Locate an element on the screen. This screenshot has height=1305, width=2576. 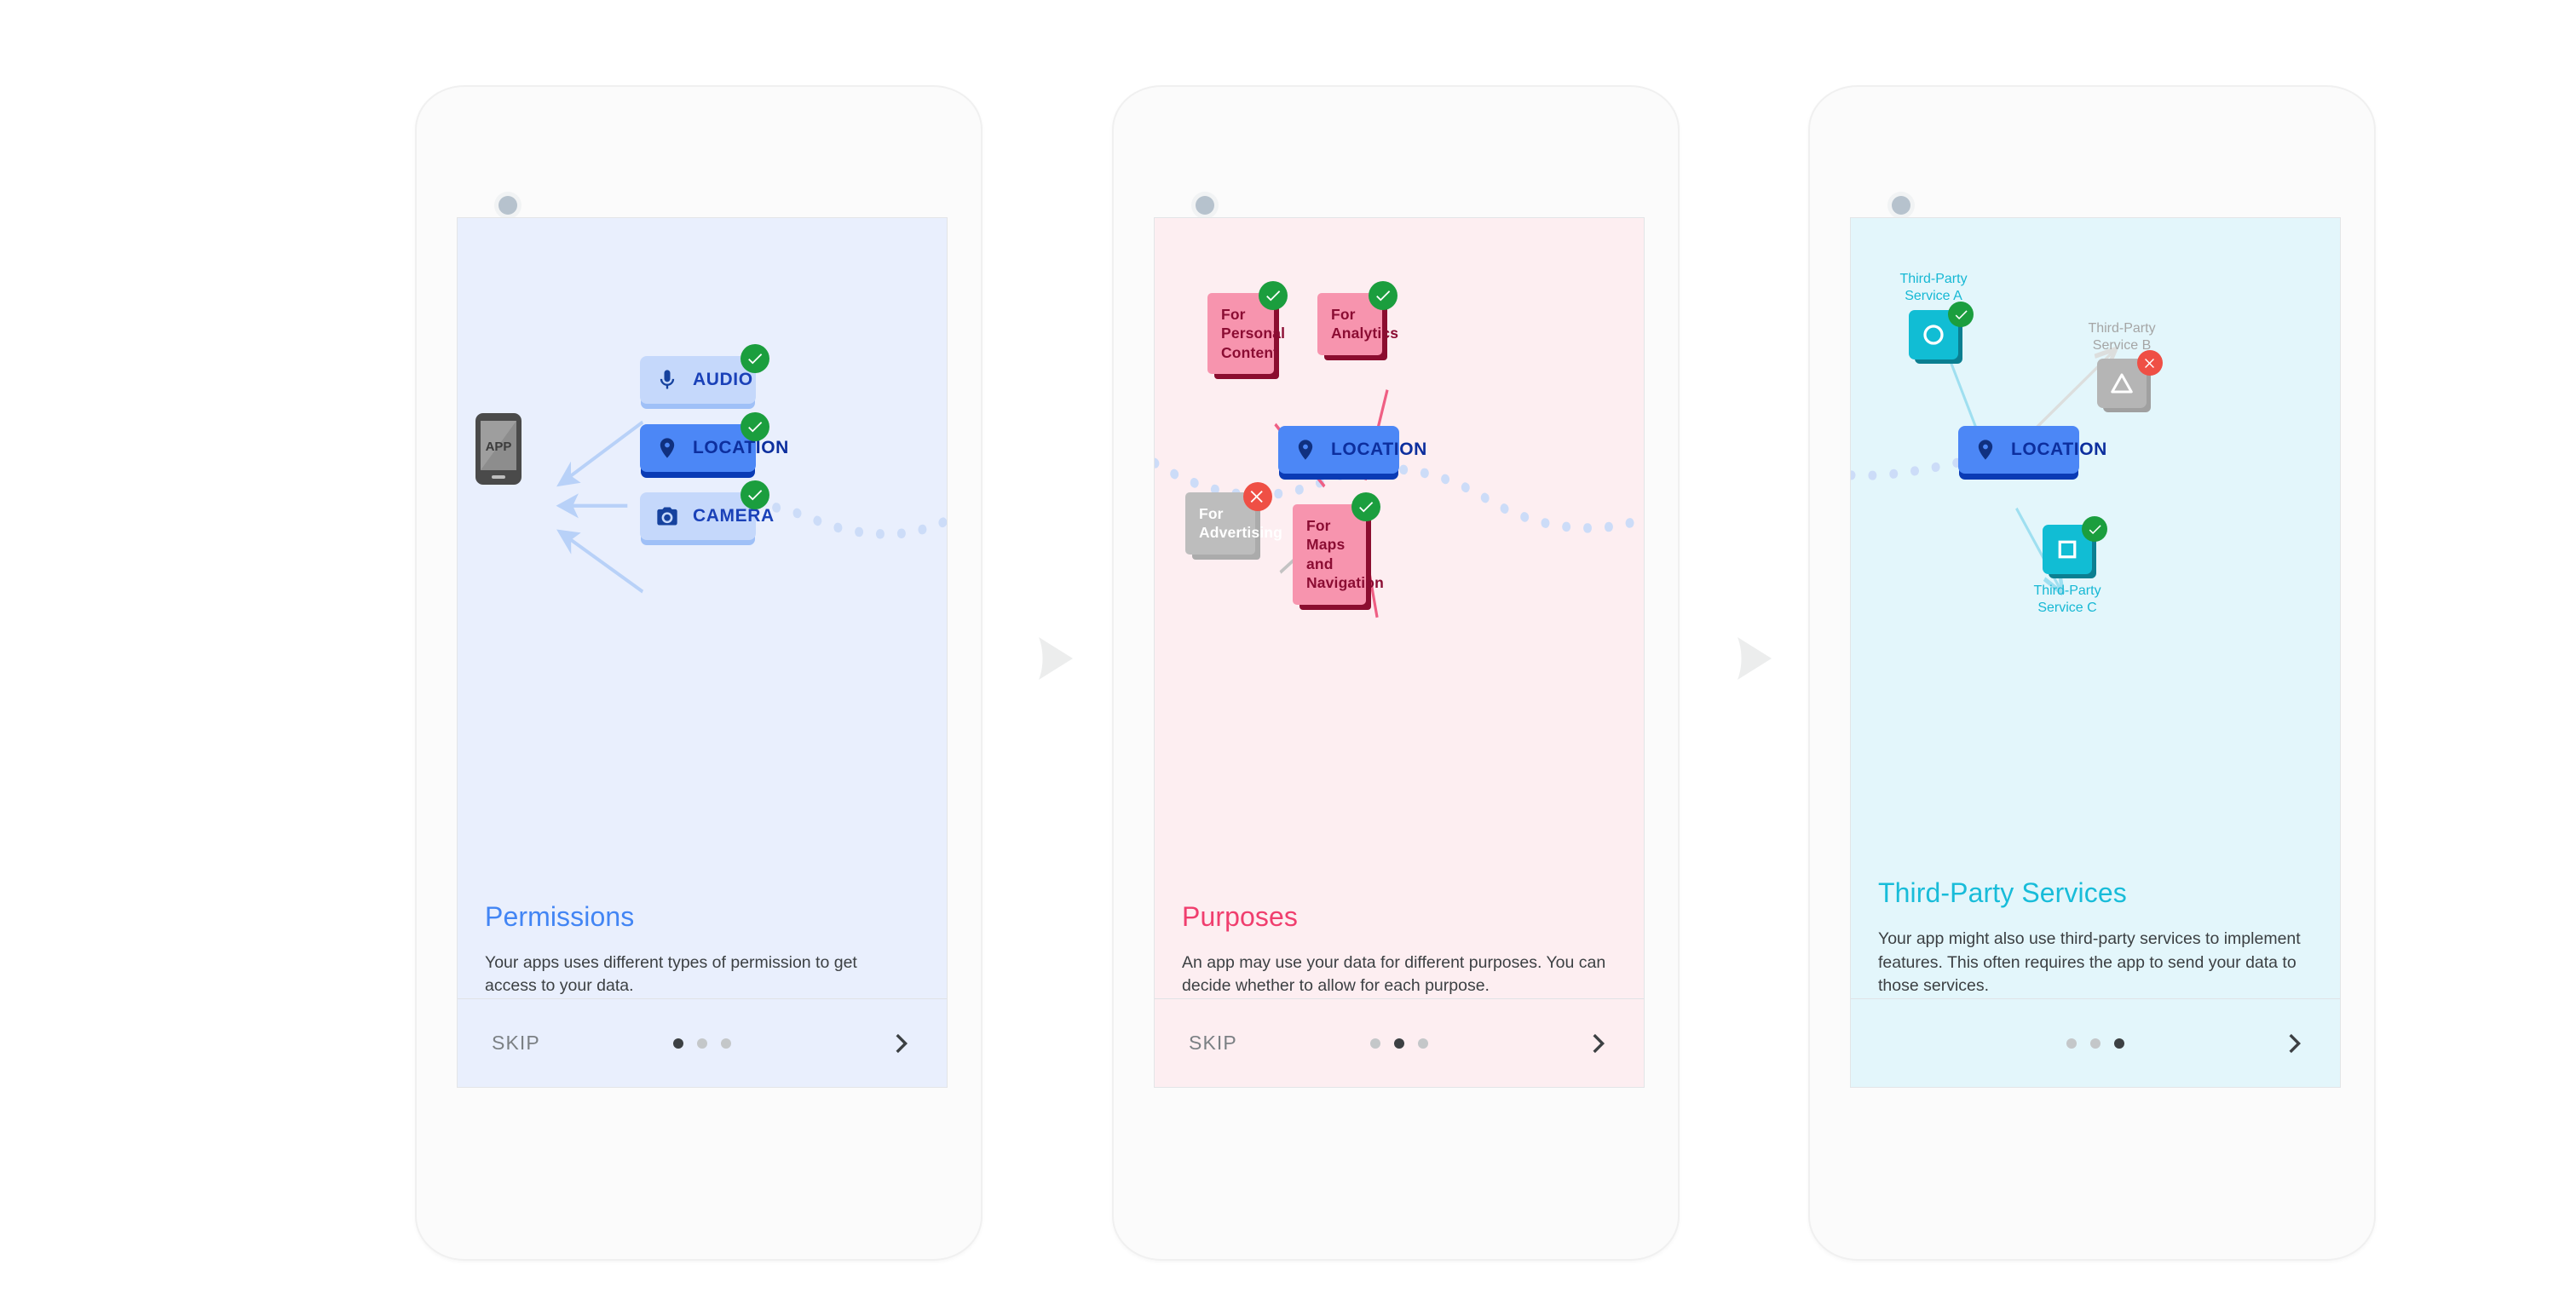
page-title: Permissions is located at coordinates (560, 916).